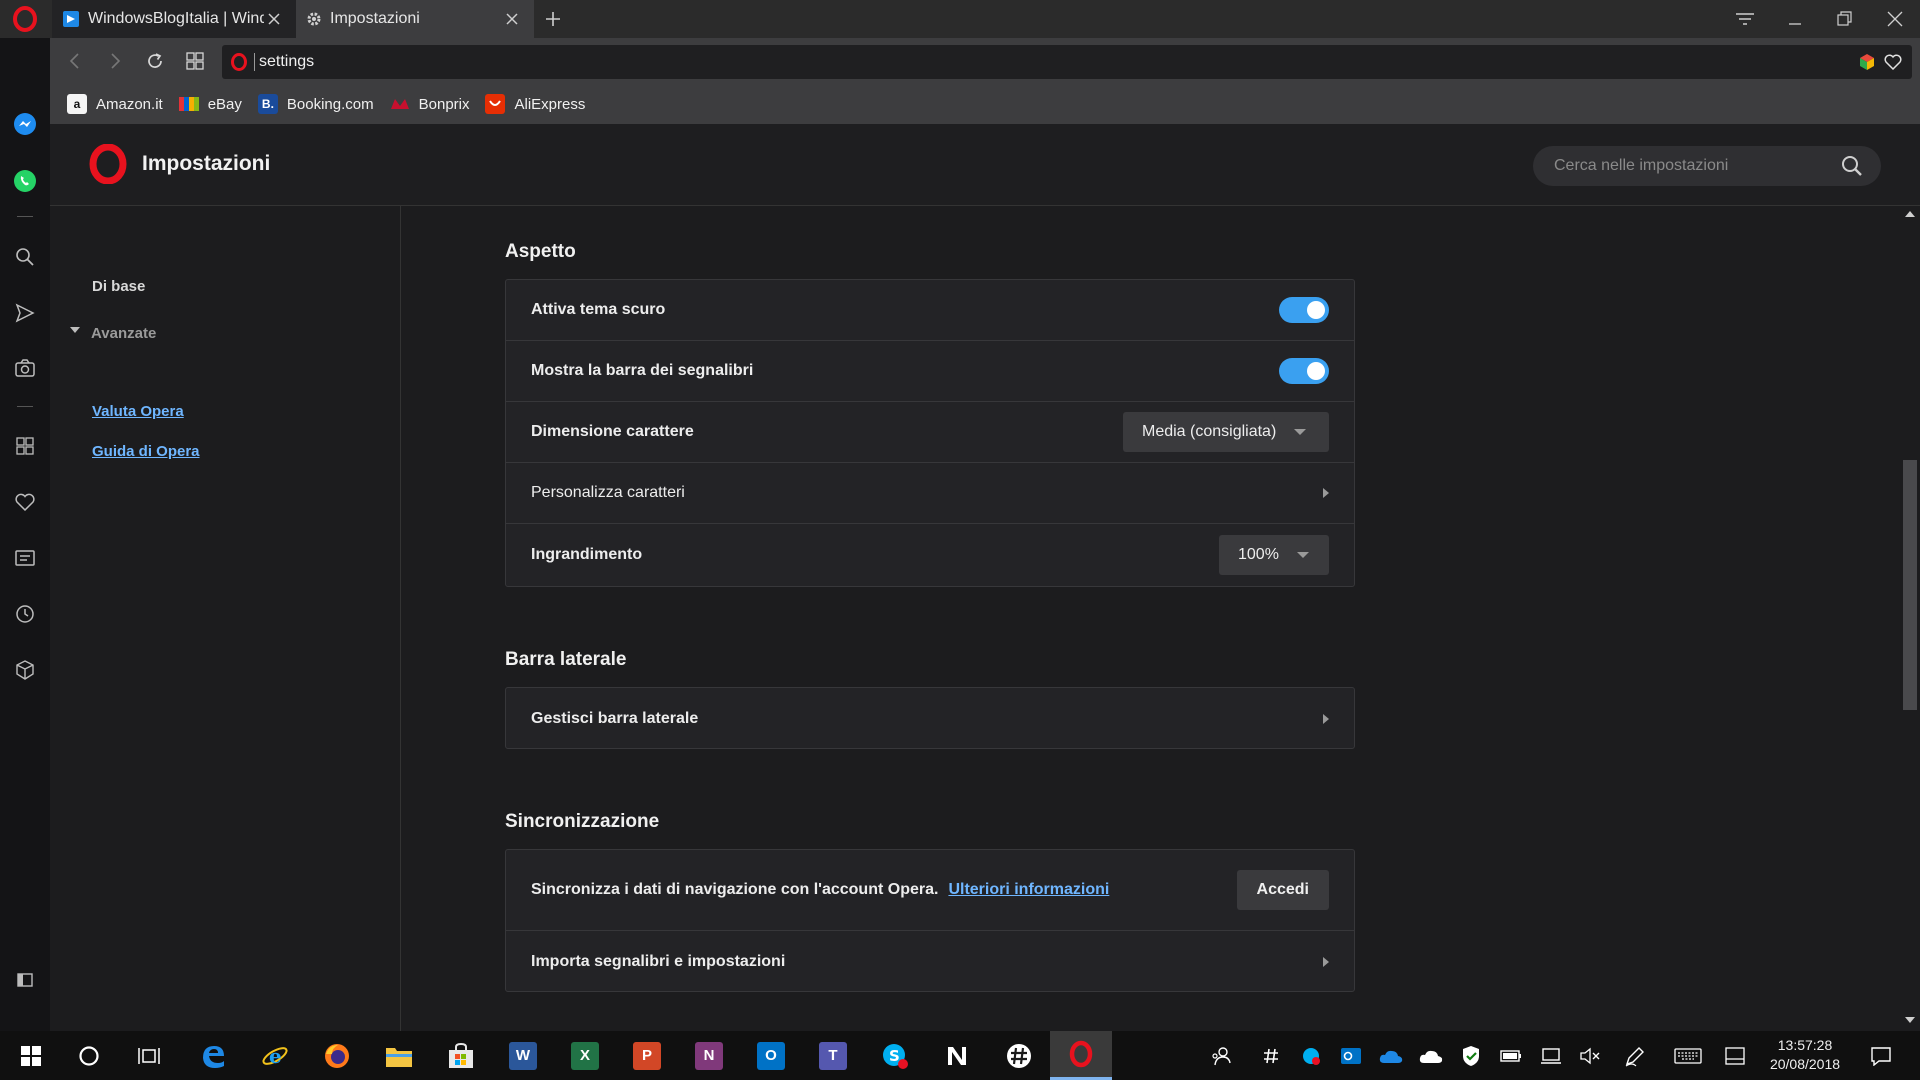 Image resolution: width=1920 pixels, height=1080 pixels. I want to click on outlook-icon: O, so click(771, 1055).